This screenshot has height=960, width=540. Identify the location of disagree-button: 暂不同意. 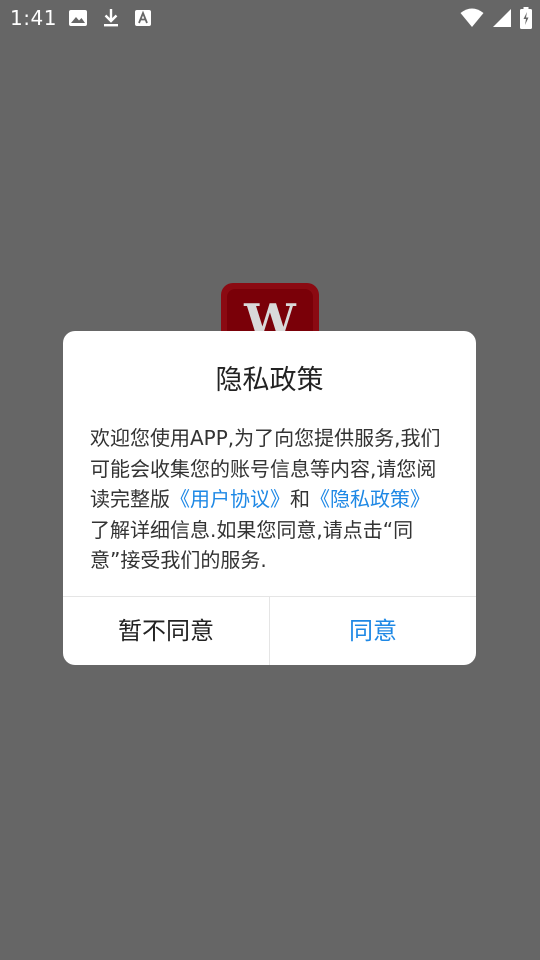
(166, 631).